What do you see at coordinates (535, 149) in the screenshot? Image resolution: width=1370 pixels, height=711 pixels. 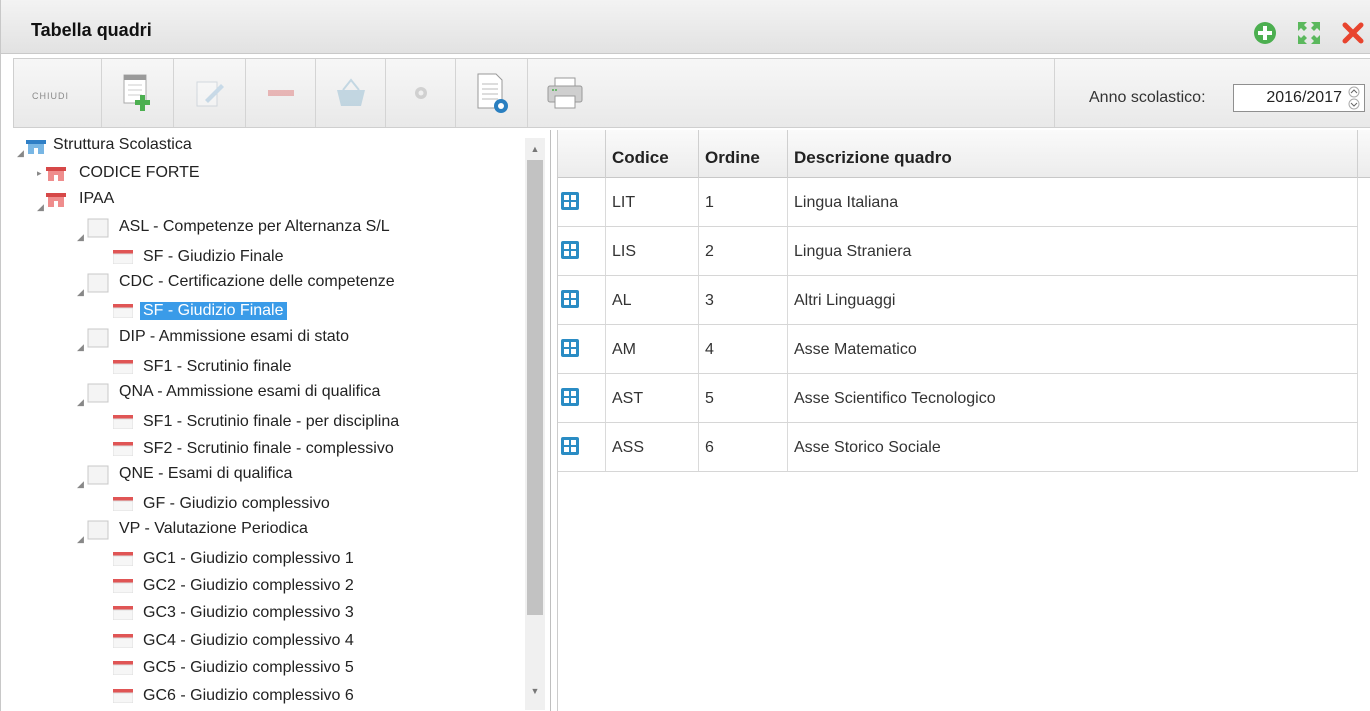 I see `scroll-up-arrow-icon: ▲` at bounding box center [535, 149].